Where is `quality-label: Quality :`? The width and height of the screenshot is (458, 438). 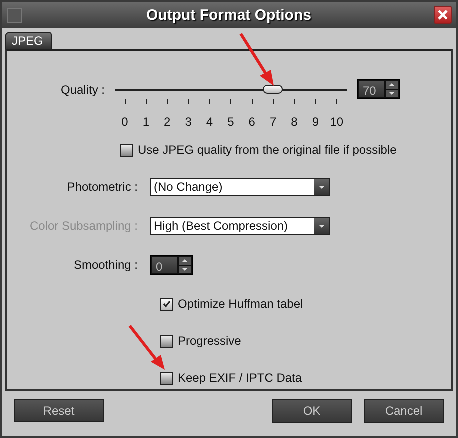
quality-label: Quality : is located at coordinates (82, 89).